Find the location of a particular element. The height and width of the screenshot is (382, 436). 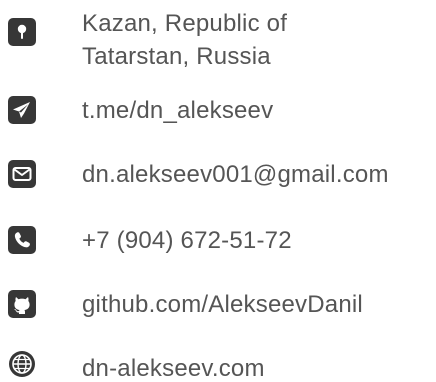

phone-icon is located at coordinates (22, 240).